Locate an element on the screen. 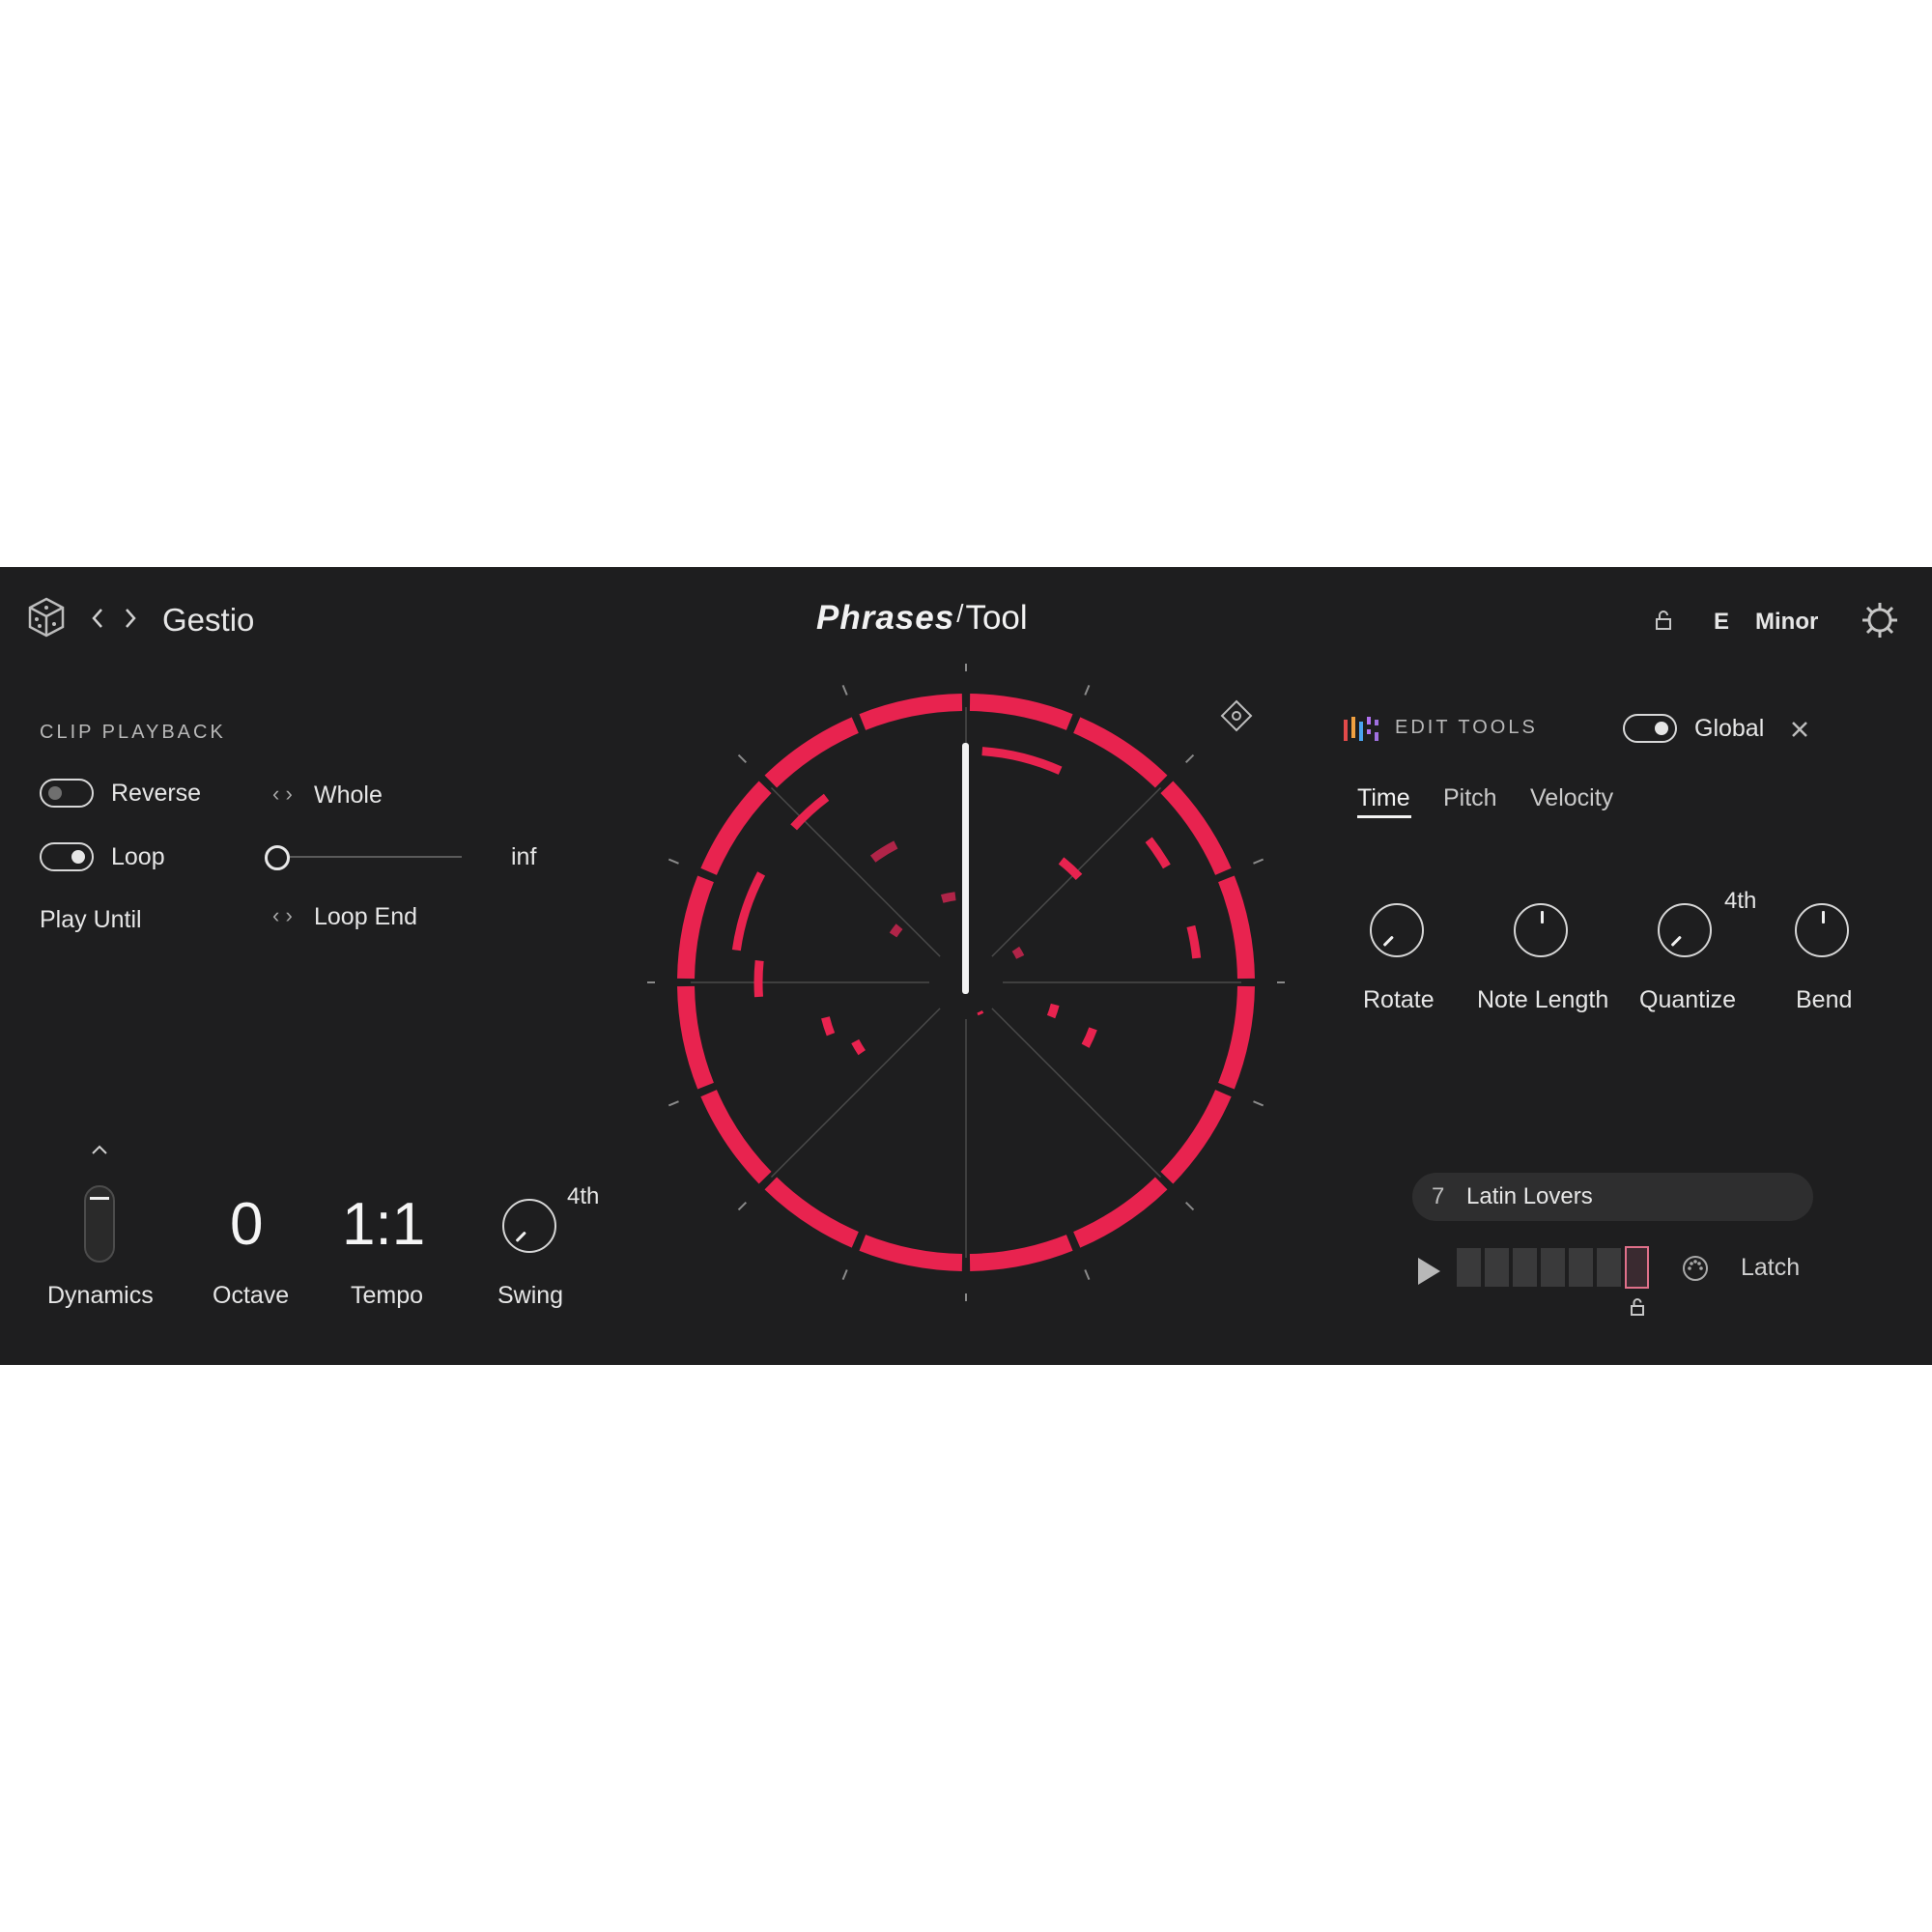  loop-toggle-knob is located at coordinates (78, 857).